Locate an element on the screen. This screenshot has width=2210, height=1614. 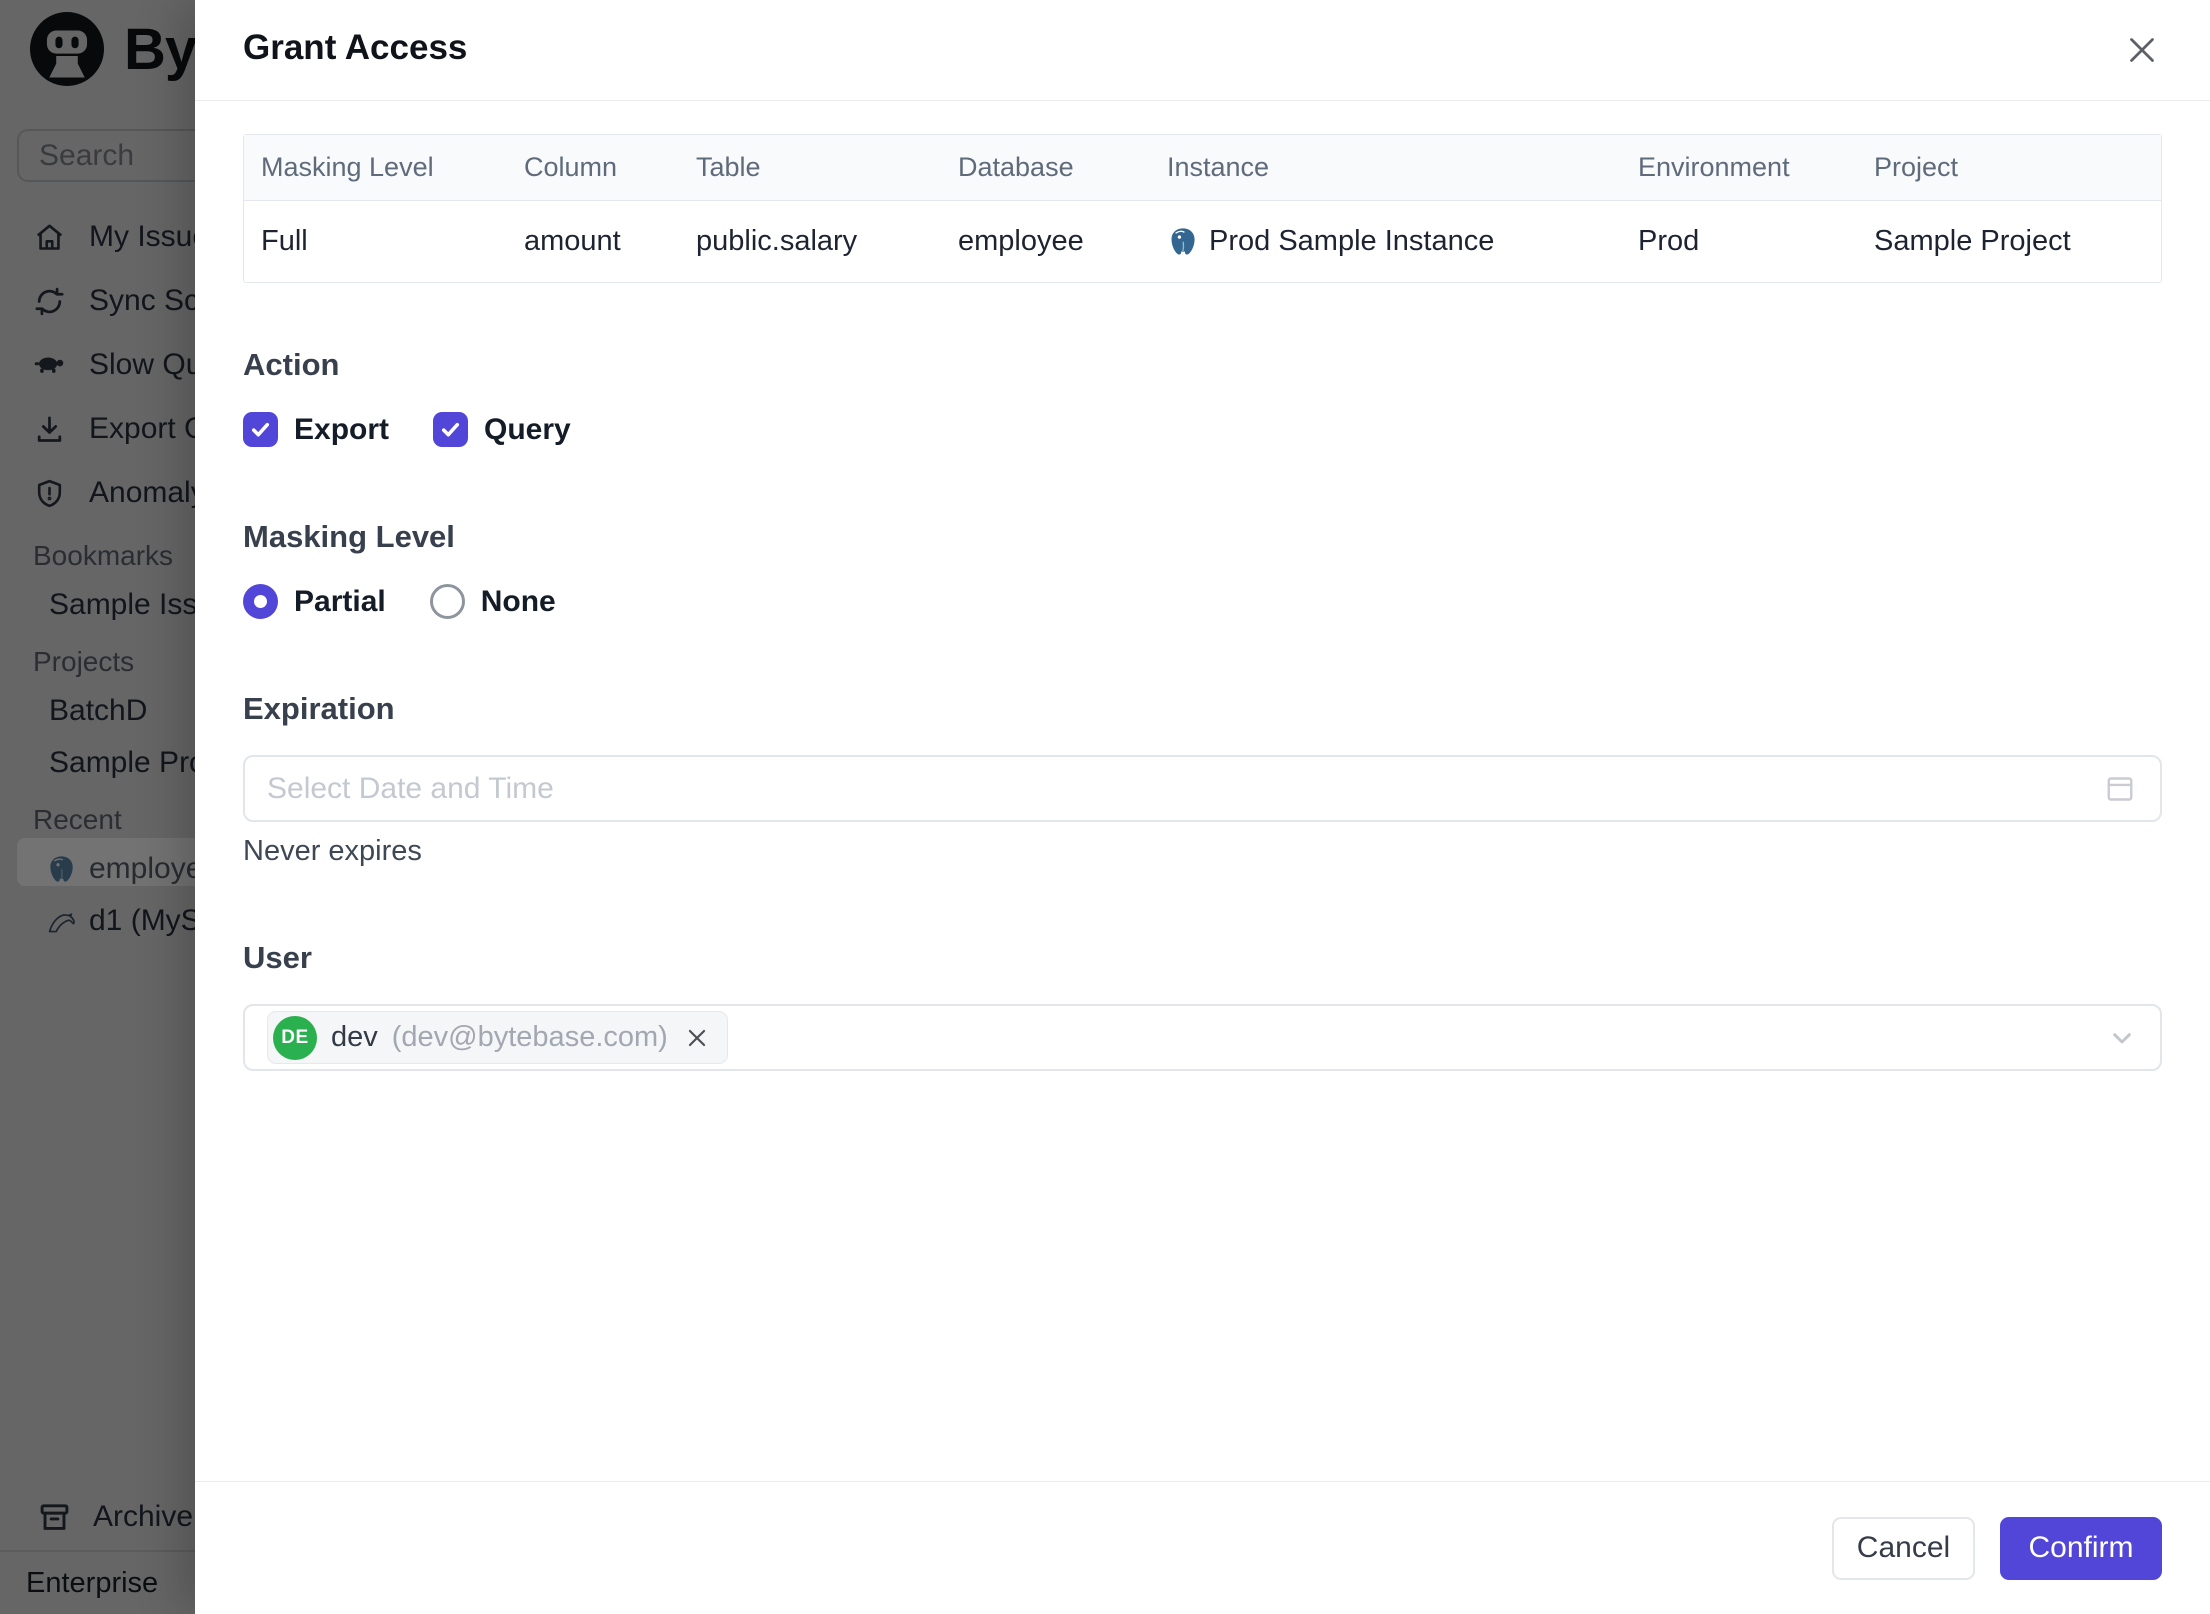
modal-backdrop is located at coordinates (97, 807).